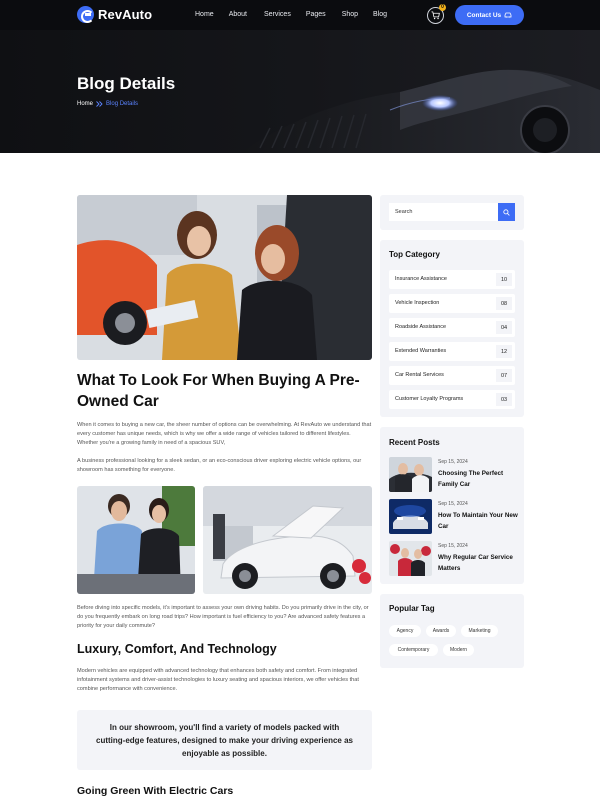 The height and width of the screenshot is (800, 600). What do you see at coordinates (504, 351) in the screenshot?
I see `category-count: 12` at bounding box center [504, 351].